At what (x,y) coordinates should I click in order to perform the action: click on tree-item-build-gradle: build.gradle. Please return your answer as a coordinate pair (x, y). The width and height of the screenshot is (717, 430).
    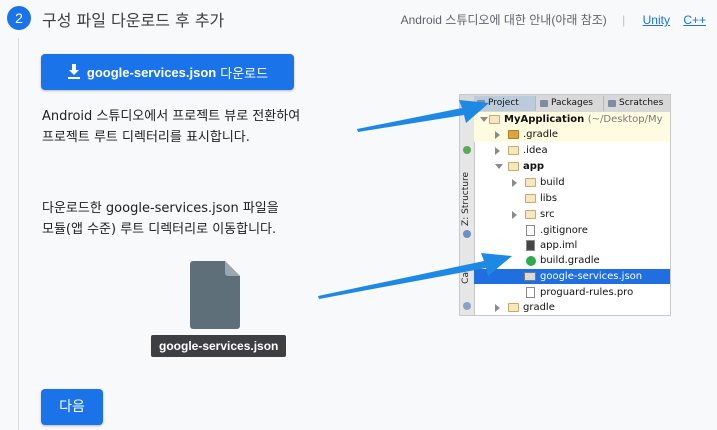
    Looking at the image, I should click on (572, 260).